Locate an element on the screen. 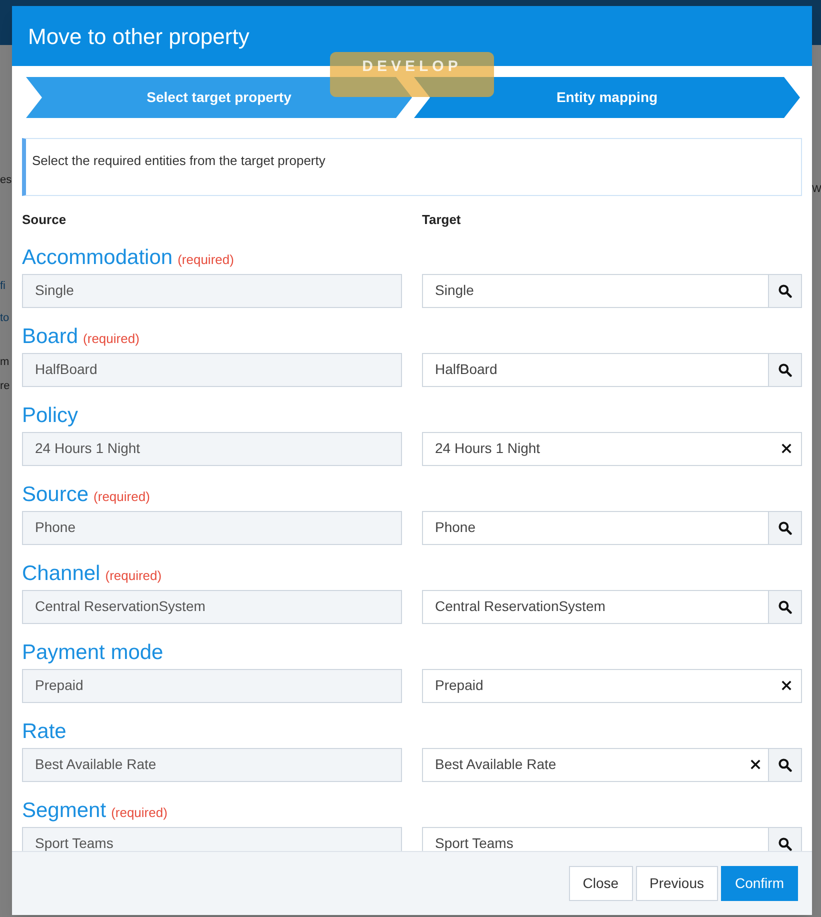  target-field: Prepaid is located at coordinates (612, 685).